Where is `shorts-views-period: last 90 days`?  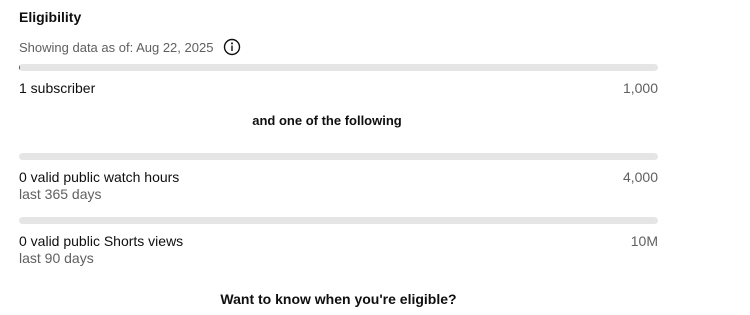 shorts-views-period: last 90 days is located at coordinates (56, 258).